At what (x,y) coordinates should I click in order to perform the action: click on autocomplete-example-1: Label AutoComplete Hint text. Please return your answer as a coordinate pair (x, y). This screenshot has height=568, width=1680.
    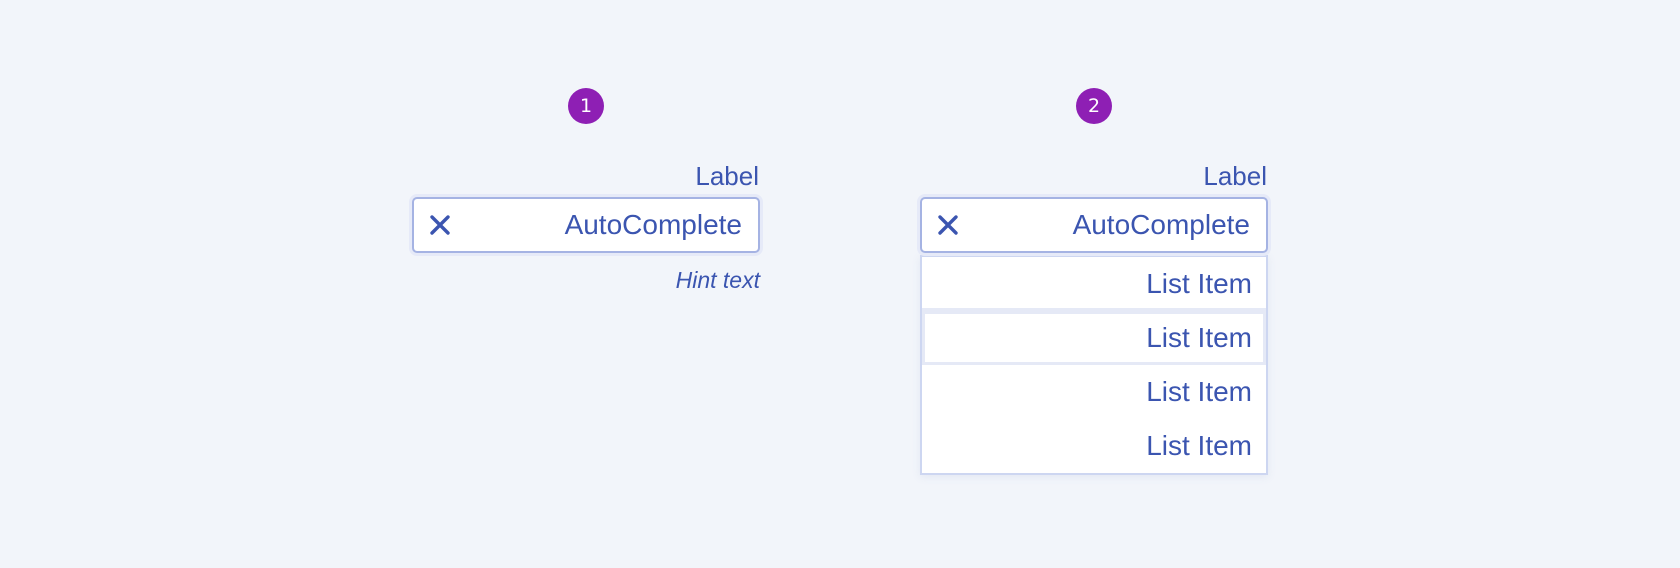
    Looking at the image, I should click on (586, 226).